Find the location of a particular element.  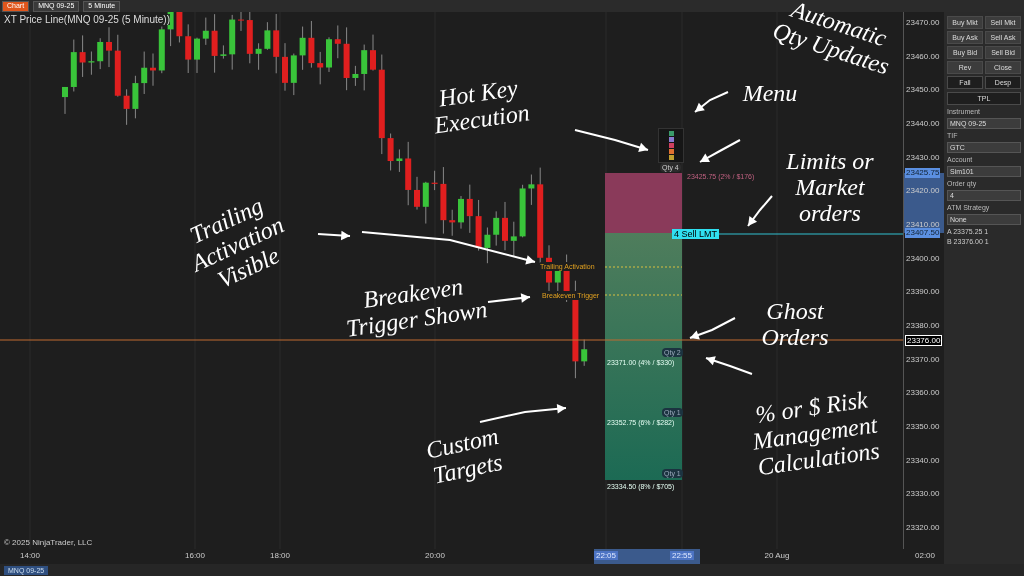

price-label: 23410.00 is located at coordinates (923, 225).